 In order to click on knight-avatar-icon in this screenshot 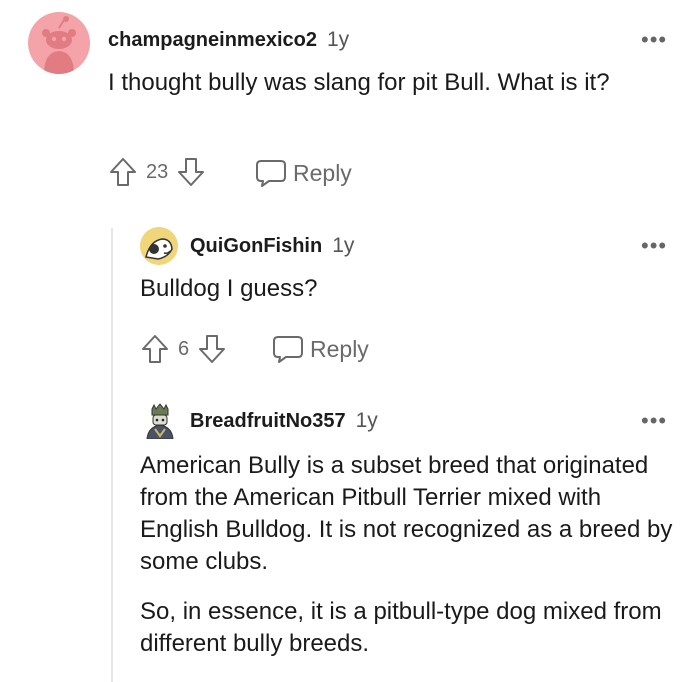, I will do `click(160, 421)`.